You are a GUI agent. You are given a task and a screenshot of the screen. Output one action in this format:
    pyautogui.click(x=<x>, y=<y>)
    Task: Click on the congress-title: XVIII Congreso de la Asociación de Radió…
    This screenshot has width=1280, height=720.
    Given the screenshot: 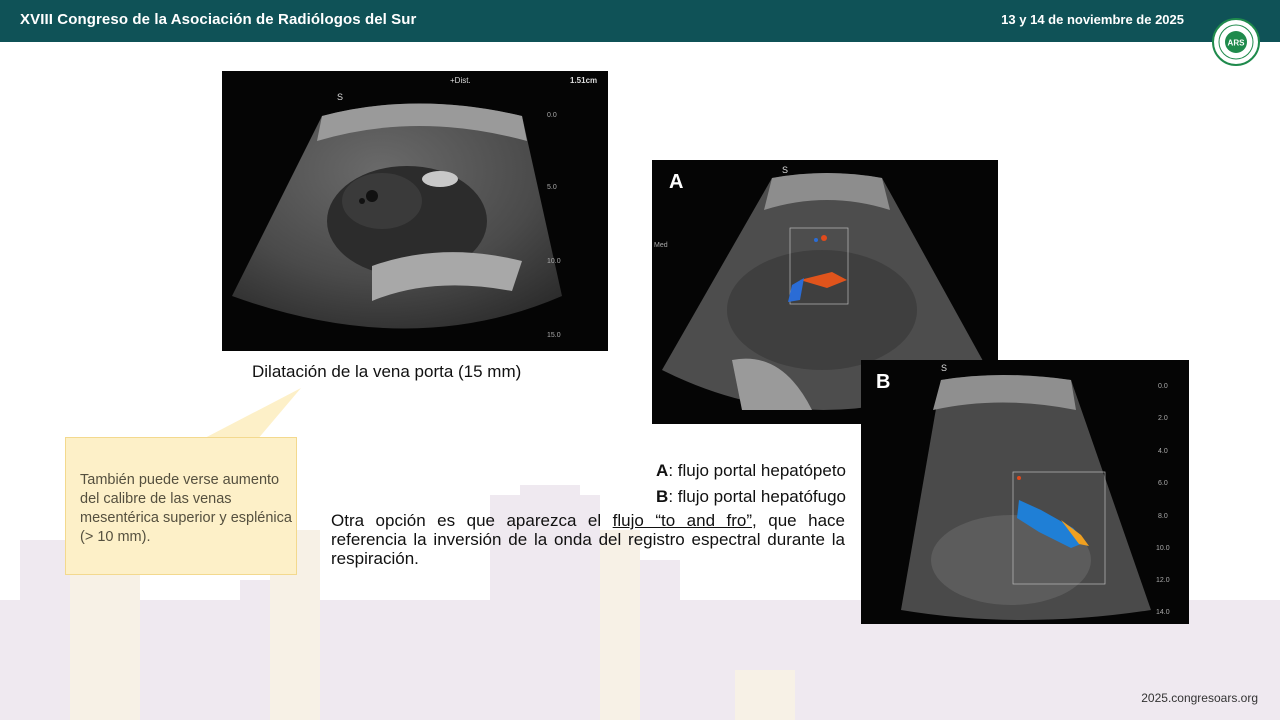 What is the action you would take?
    pyautogui.click(x=218, y=19)
    